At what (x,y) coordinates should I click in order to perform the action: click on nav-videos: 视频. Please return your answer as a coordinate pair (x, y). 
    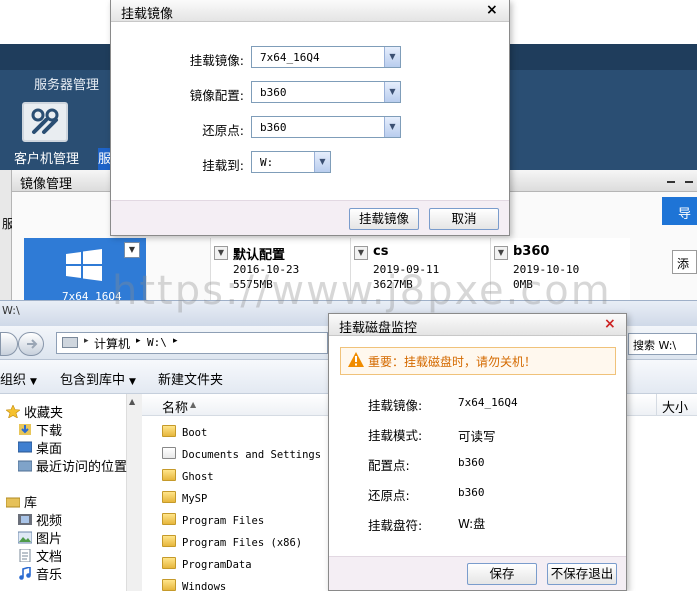
    Looking at the image, I should click on (40, 519).